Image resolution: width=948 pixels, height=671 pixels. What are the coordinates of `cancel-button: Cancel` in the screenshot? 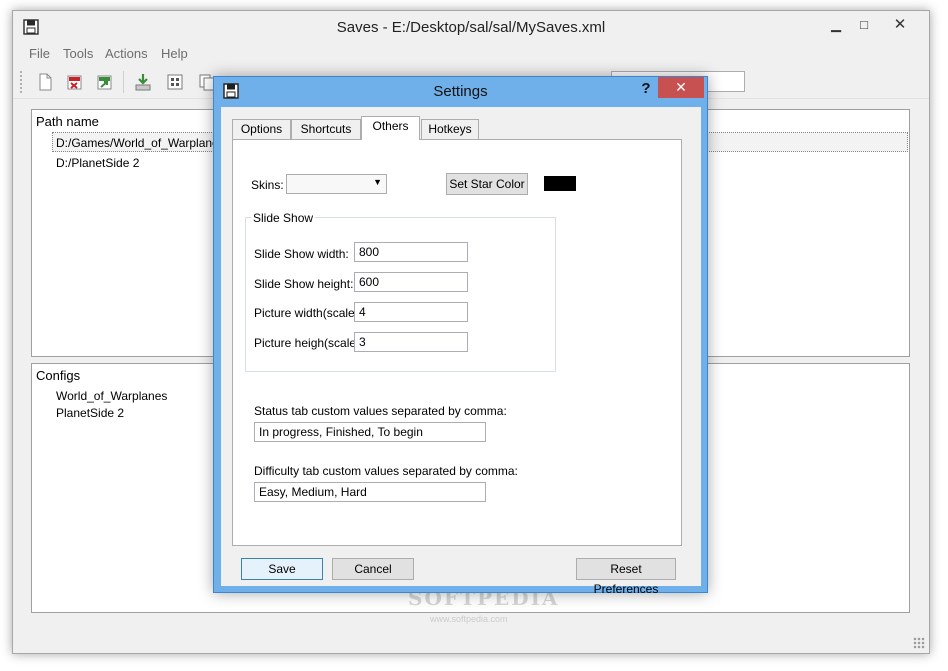 It's located at (373, 569).